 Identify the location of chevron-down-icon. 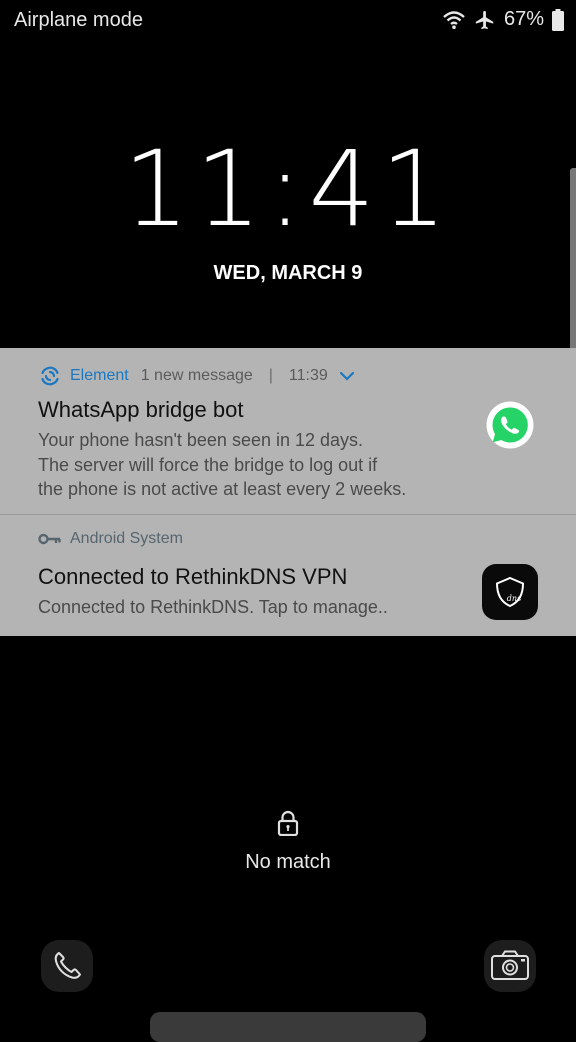
(347, 376).